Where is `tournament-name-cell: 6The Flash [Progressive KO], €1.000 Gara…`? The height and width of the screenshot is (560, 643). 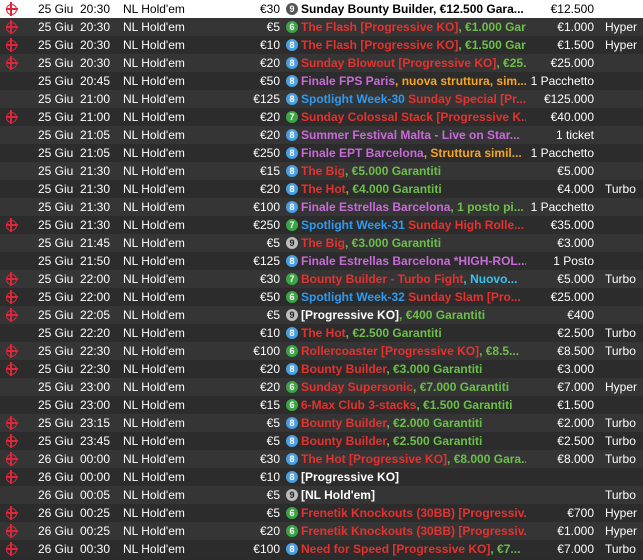 tournament-name-cell: 6The Flash [Progressive KO], €1.000 Gara… is located at coordinates (406, 27).